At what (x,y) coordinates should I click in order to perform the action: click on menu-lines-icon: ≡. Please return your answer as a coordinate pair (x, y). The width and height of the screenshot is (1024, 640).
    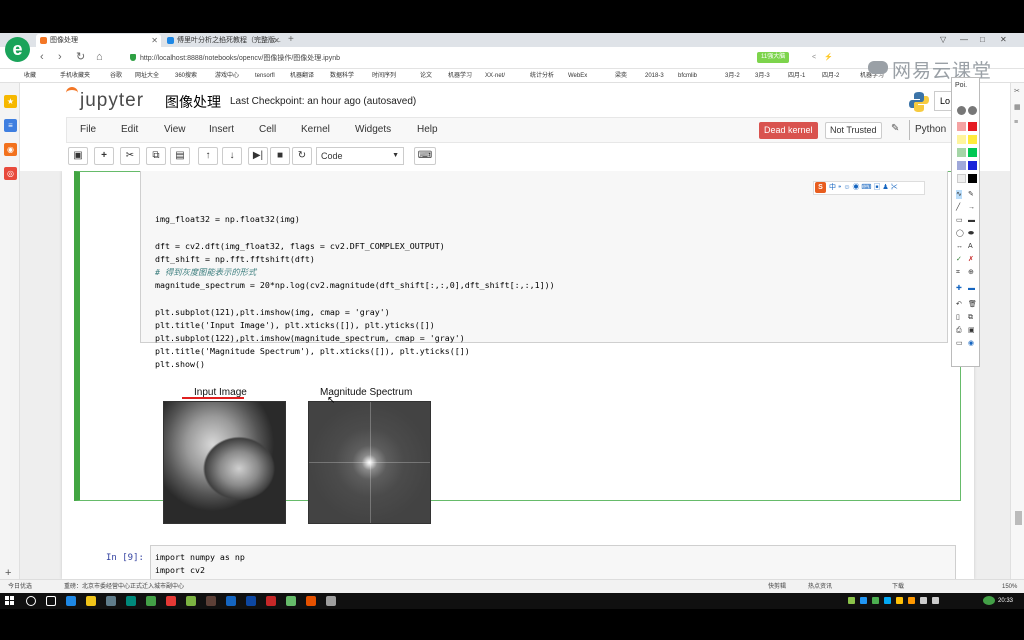
    Looking at the image, I should click on (1016, 122).